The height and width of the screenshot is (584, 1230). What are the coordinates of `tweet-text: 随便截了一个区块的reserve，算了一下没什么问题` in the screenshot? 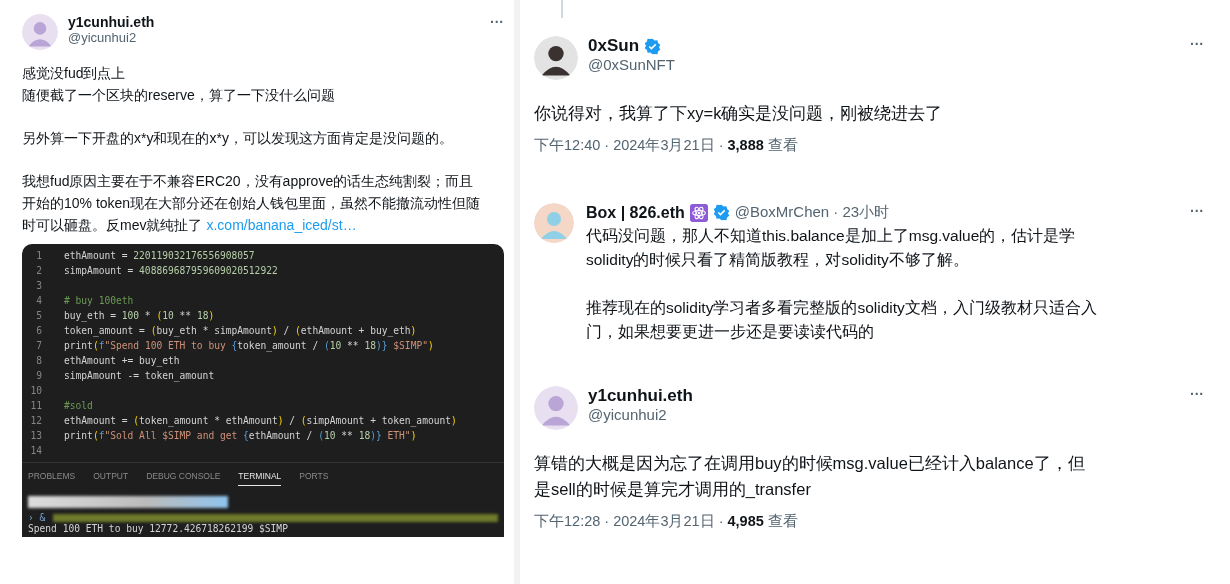 It's located at (179, 95).